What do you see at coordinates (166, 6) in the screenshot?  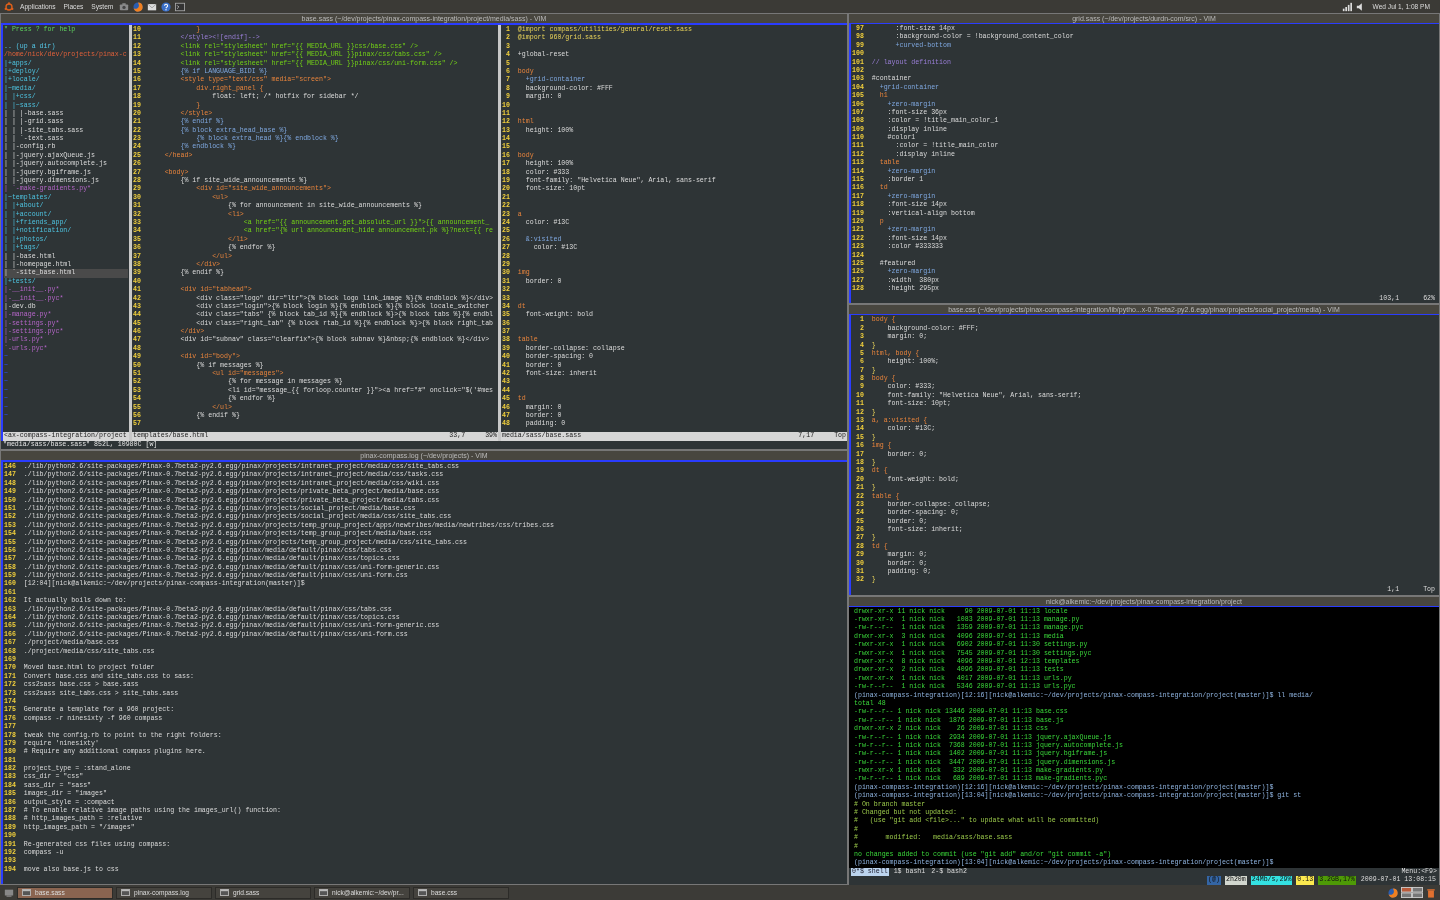 I see `help-icon` at bounding box center [166, 6].